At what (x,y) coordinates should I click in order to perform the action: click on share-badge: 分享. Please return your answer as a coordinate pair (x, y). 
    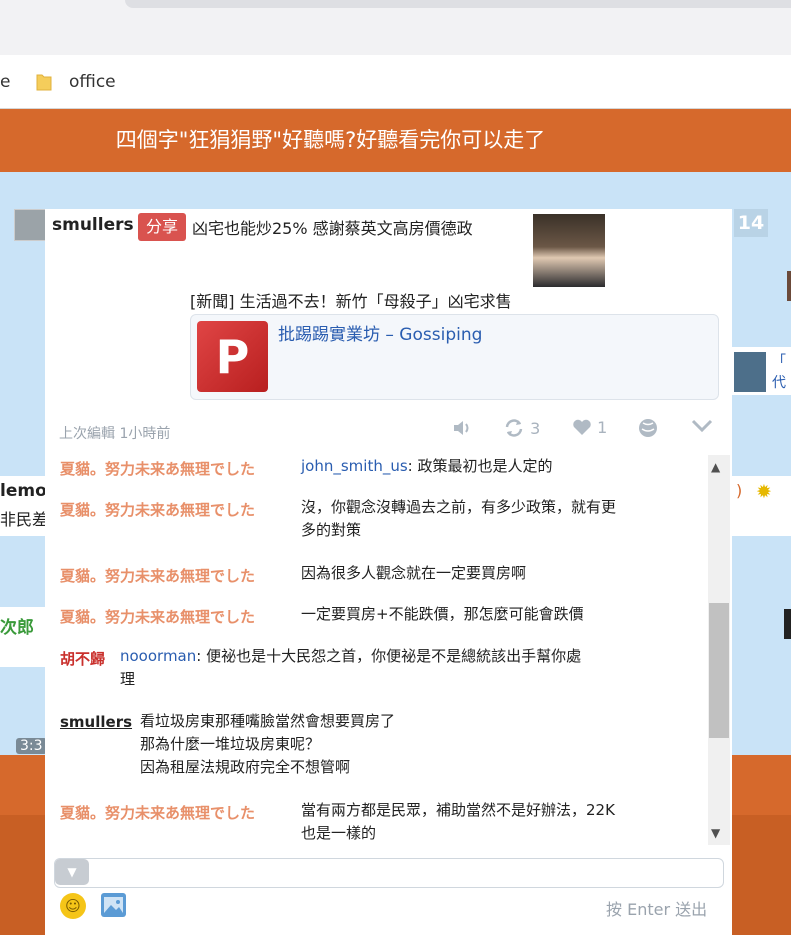
    Looking at the image, I should click on (162, 227).